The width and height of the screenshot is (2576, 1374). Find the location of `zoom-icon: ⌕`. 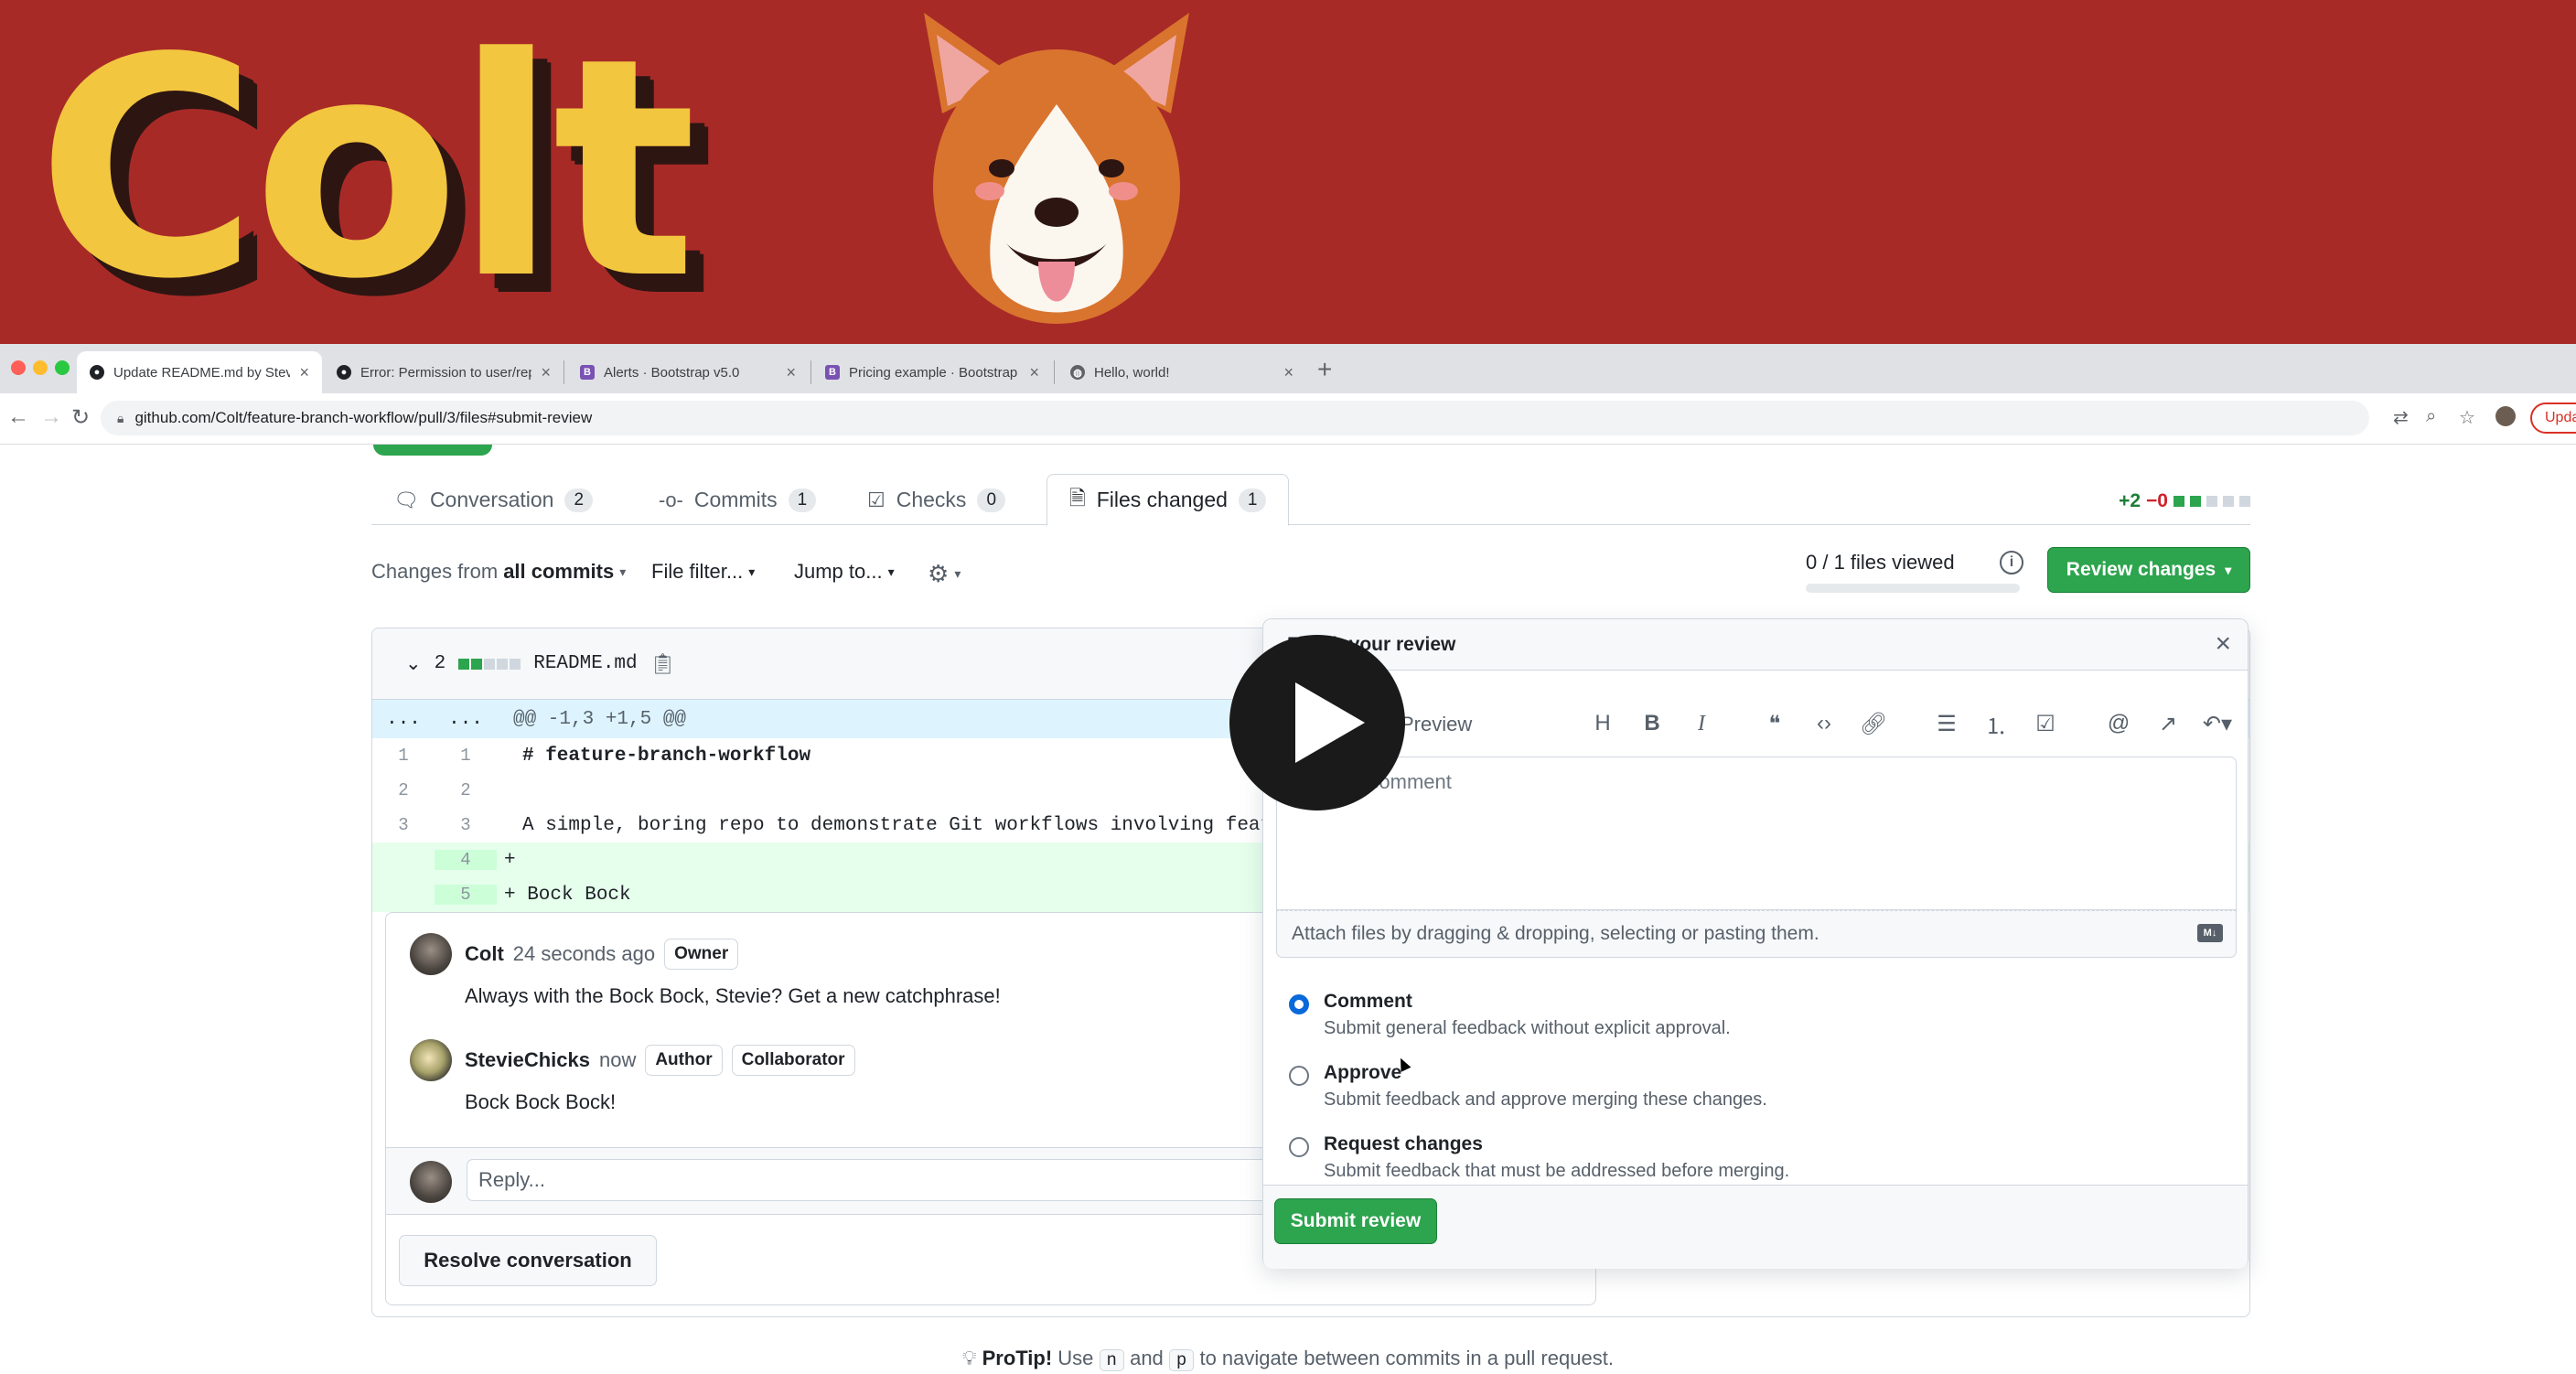

zoom-icon: ⌕ is located at coordinates (2431, 416).